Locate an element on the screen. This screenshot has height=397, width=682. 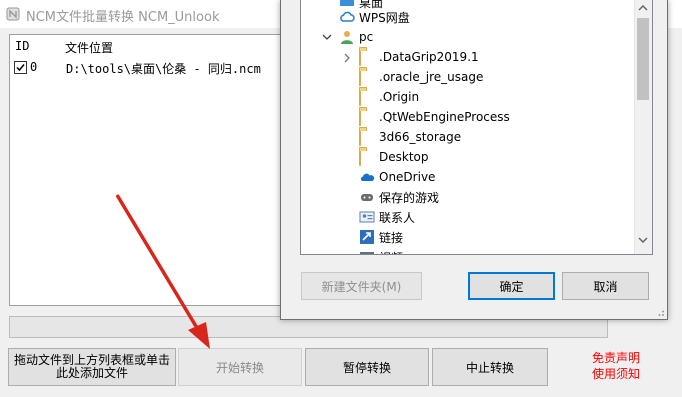
tree-item-folder: .oracle_jre_usage is located at coordinates (421, 77).